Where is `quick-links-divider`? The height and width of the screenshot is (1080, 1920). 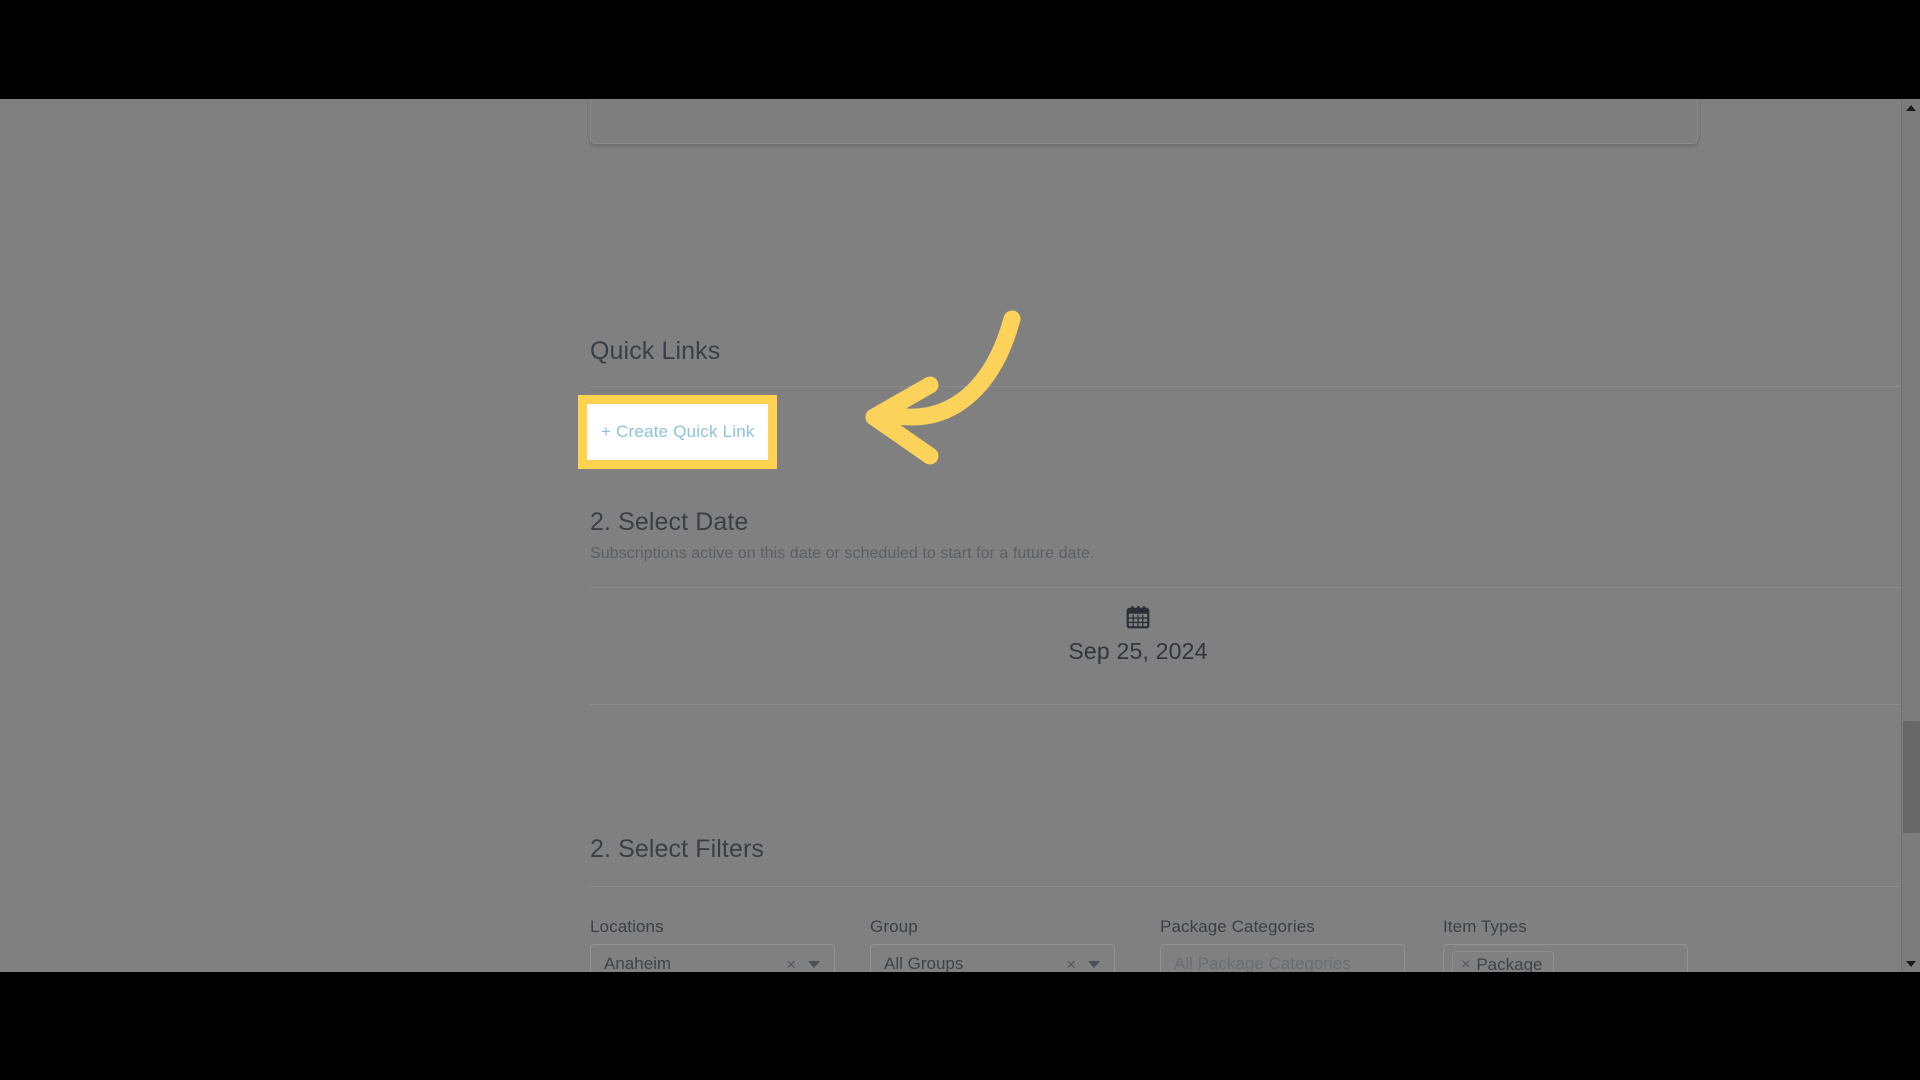
quick-links-divider is located at coordinates (1255, 386).